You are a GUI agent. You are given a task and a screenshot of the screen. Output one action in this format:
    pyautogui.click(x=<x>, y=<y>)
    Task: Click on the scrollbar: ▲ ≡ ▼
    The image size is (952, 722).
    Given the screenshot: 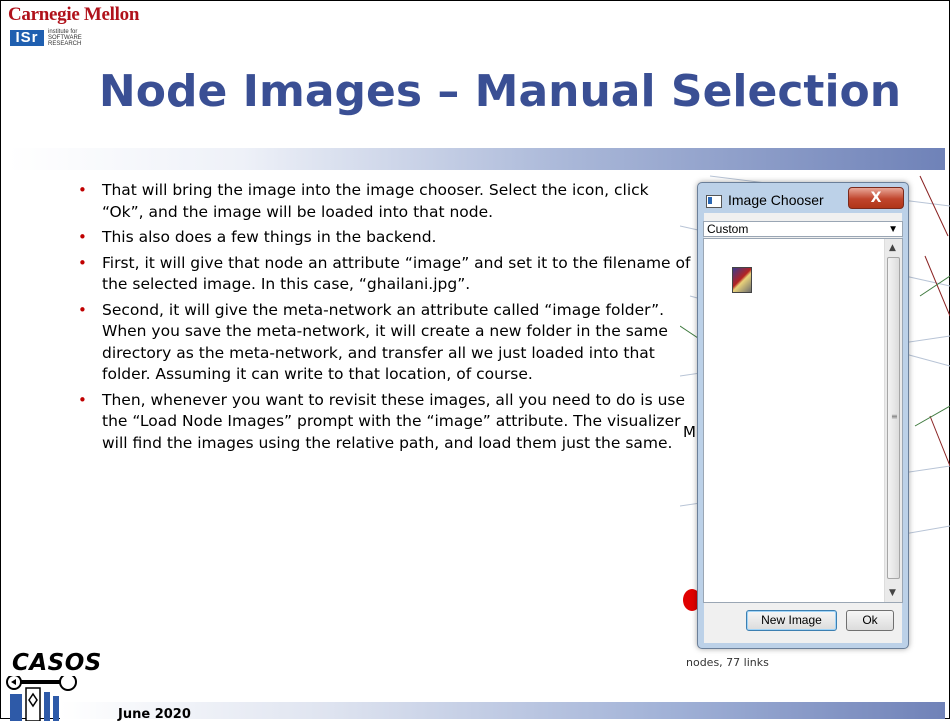 What is the action you would take?
    pyautogui.click(x=893, y=420)
    